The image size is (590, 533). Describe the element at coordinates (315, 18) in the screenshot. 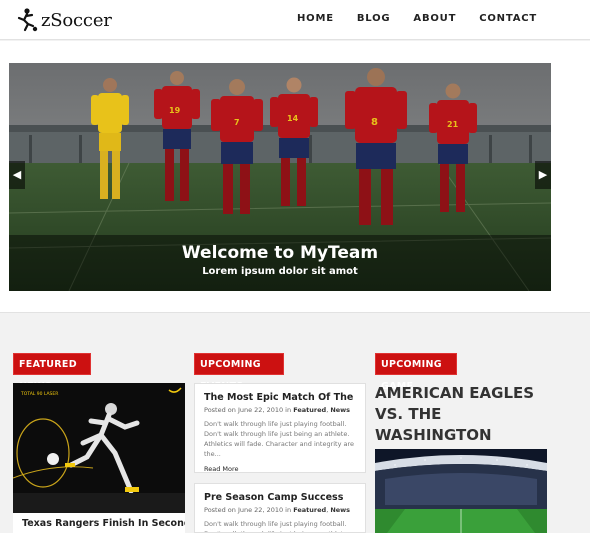

I see `nav-home: HOME` at that location.